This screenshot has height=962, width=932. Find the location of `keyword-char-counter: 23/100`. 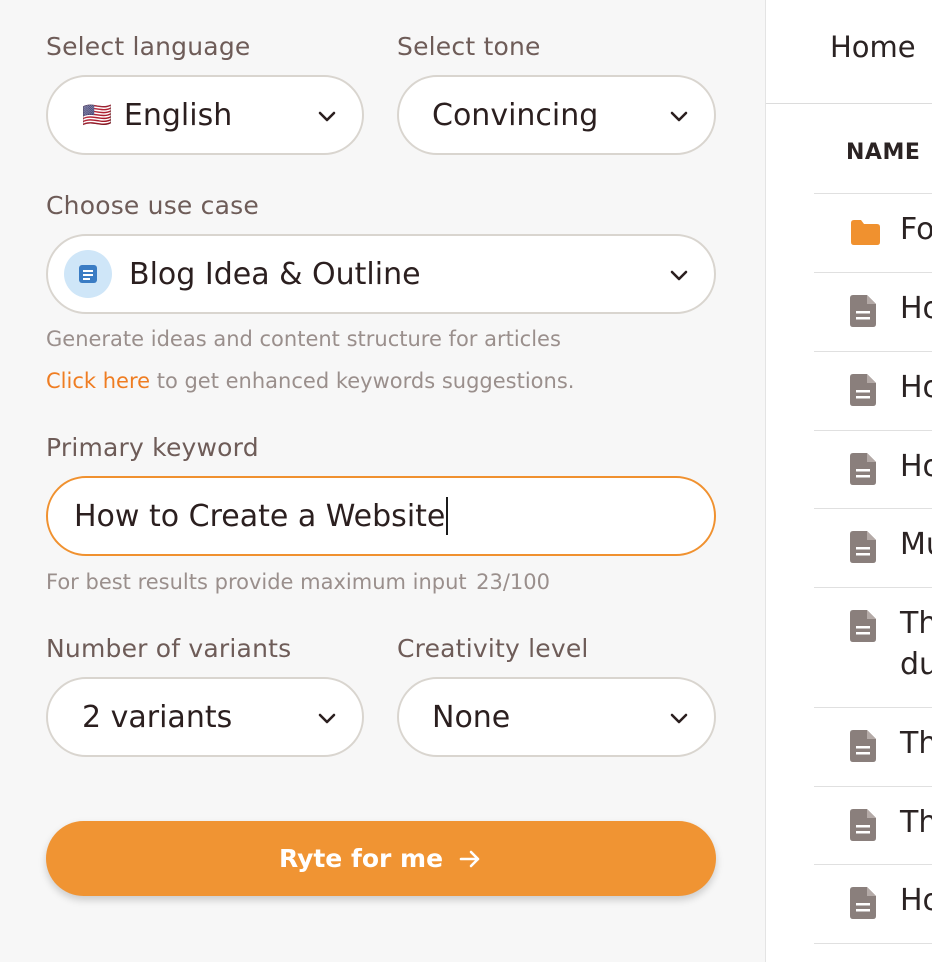

keyword-char-counter: 23/100 is located at coordinates (513, 582).